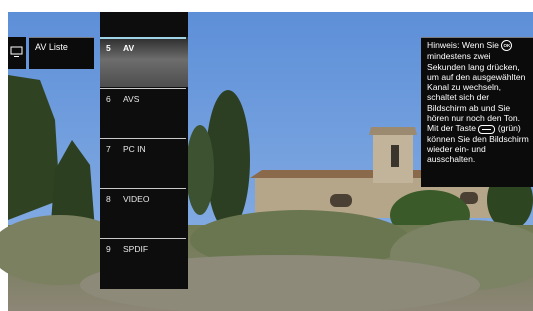 Image resolution: width=533 pixels, height=311 pixels. Describe the element at coordinates (507, 46) in the screenshot. I see `ok-button-icon: OK` at that location.